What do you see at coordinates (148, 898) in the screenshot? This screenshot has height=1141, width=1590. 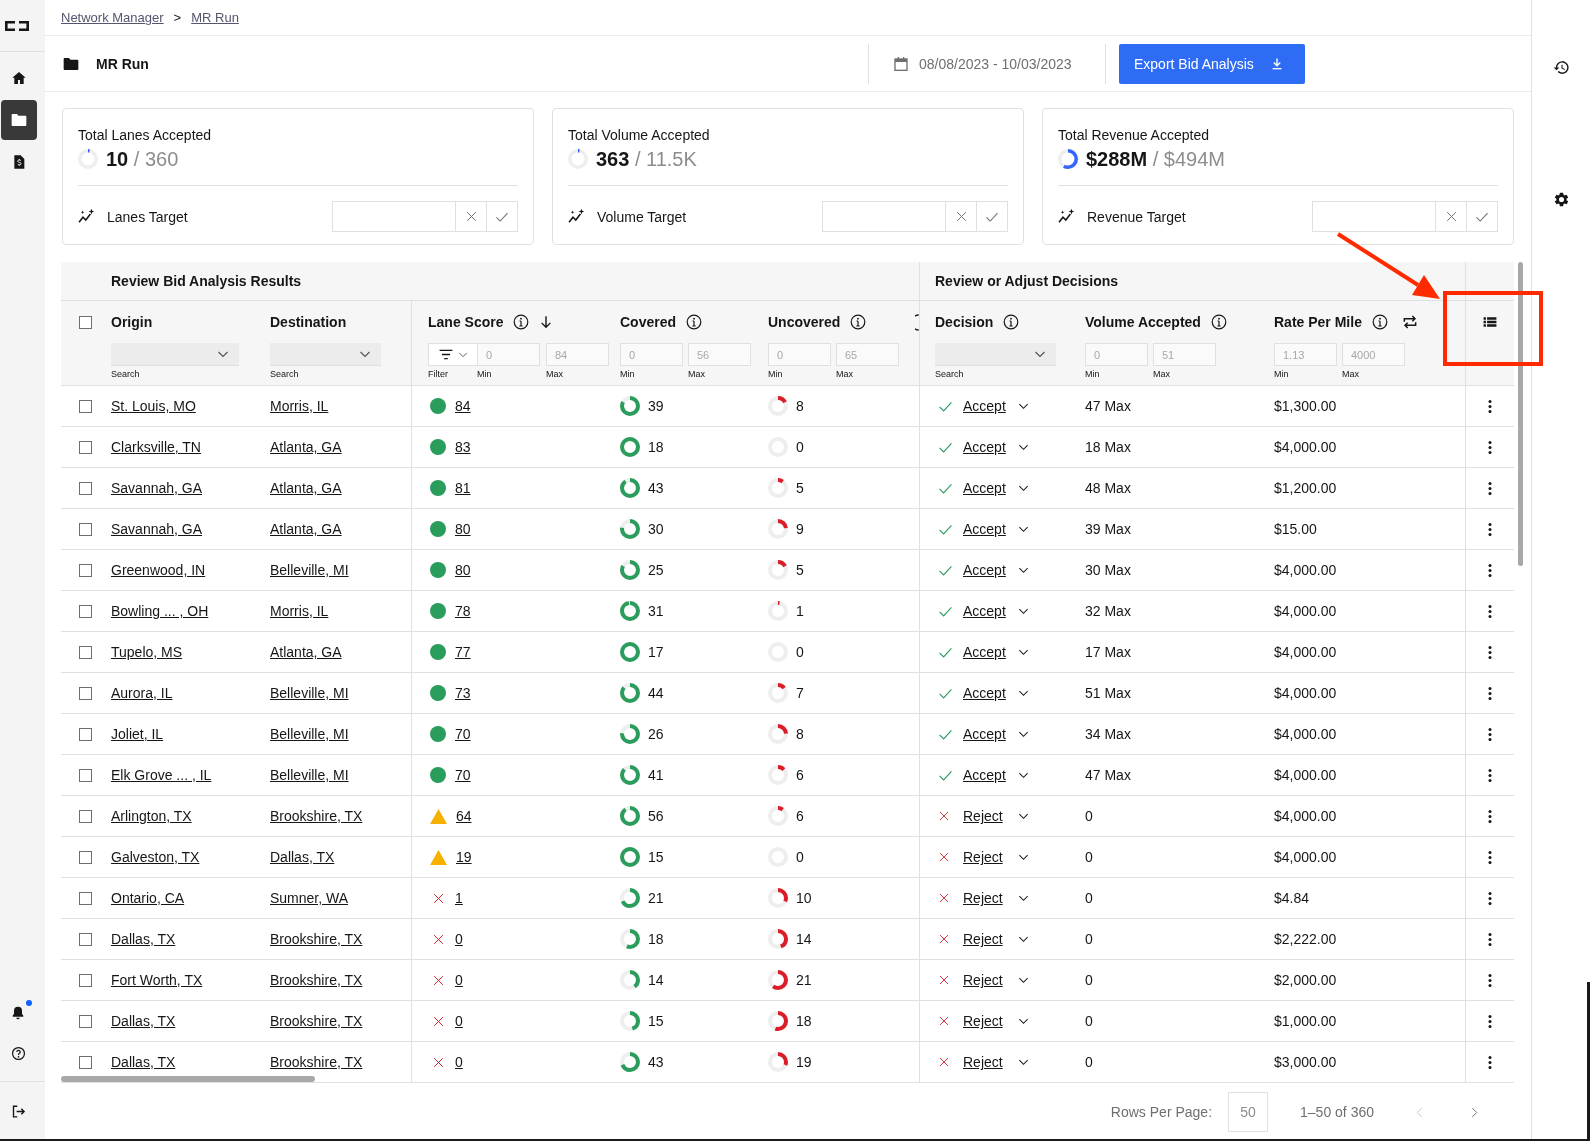 I see `origin-link: Ontario, CA` at bounding box center [148, 898].